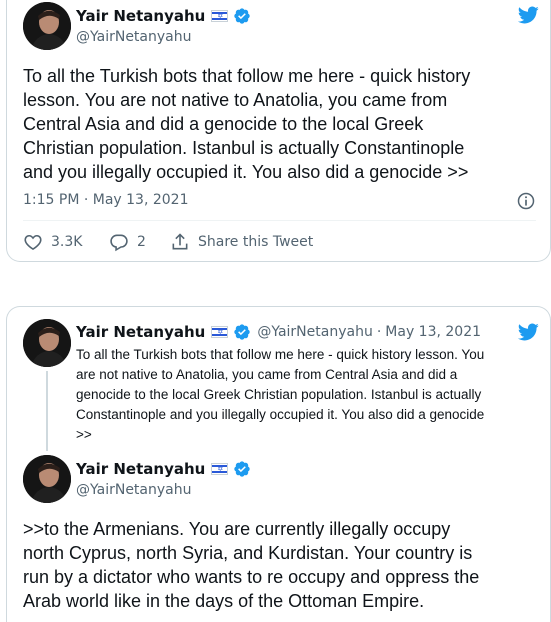 Image resolution: width=551 pixels, height=622 pixels. I want to click on tweet-timestamp: 1:15 PM · May 13, 2021, so click(106, 200).